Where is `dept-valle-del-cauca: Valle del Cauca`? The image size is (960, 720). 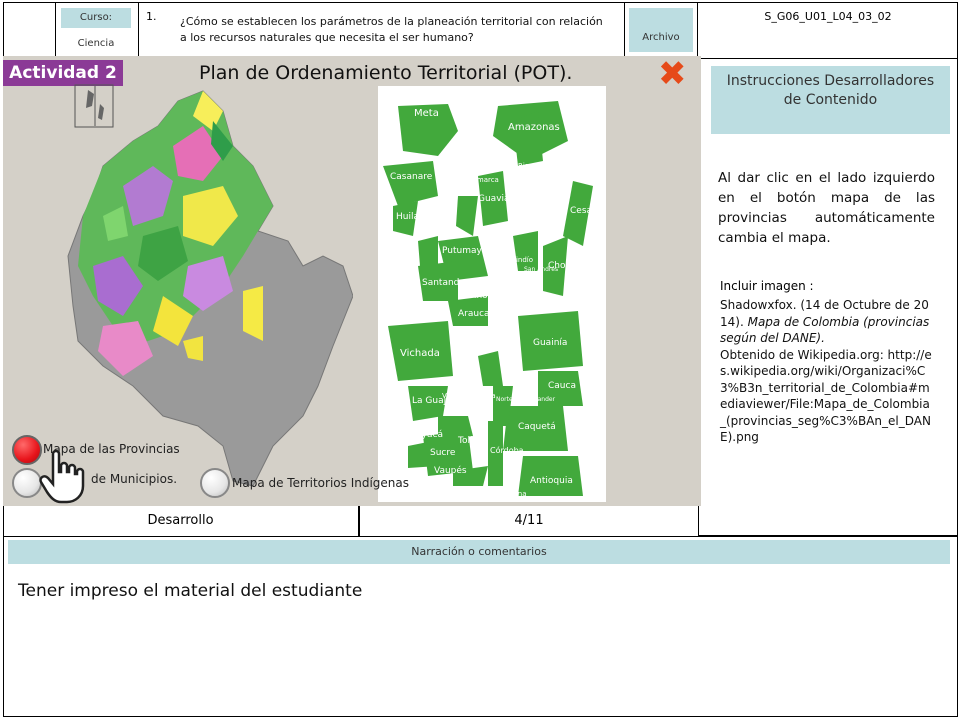 dept-valle-del-cauca: Valle del Cauca is located at coordinates (469, 396).